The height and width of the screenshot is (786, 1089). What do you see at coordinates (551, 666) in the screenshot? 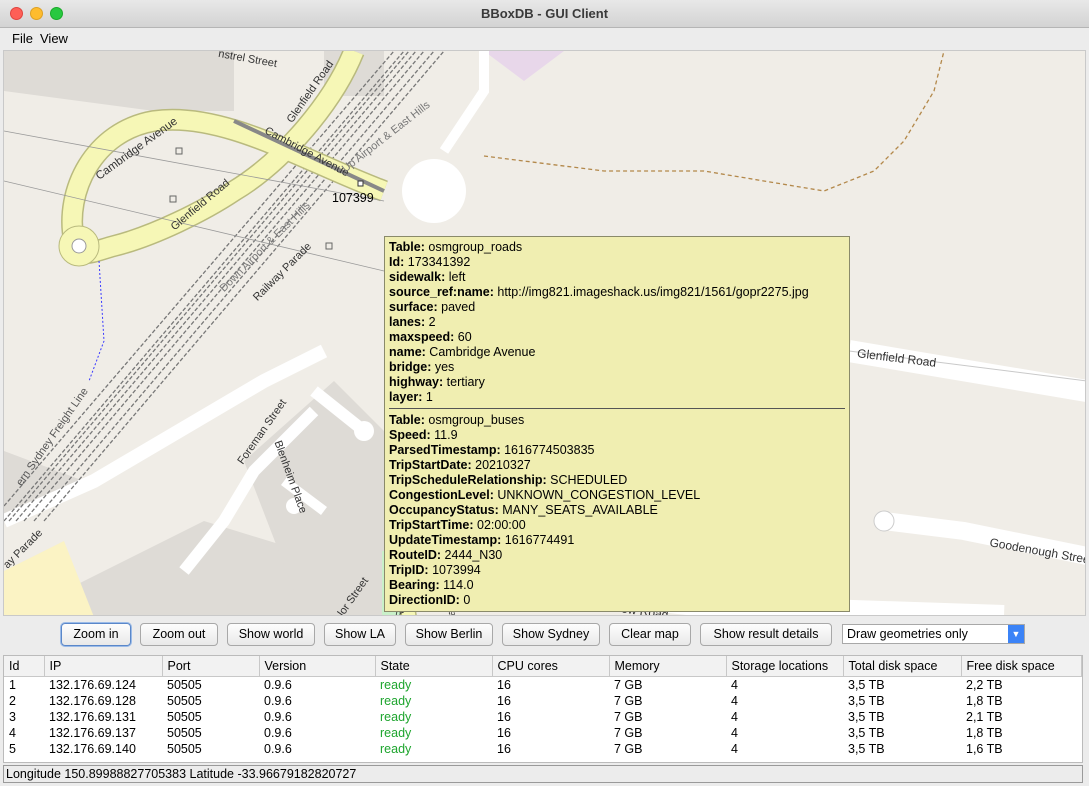
I see `column-header: CPU cores` at bounding box center [551, 666].